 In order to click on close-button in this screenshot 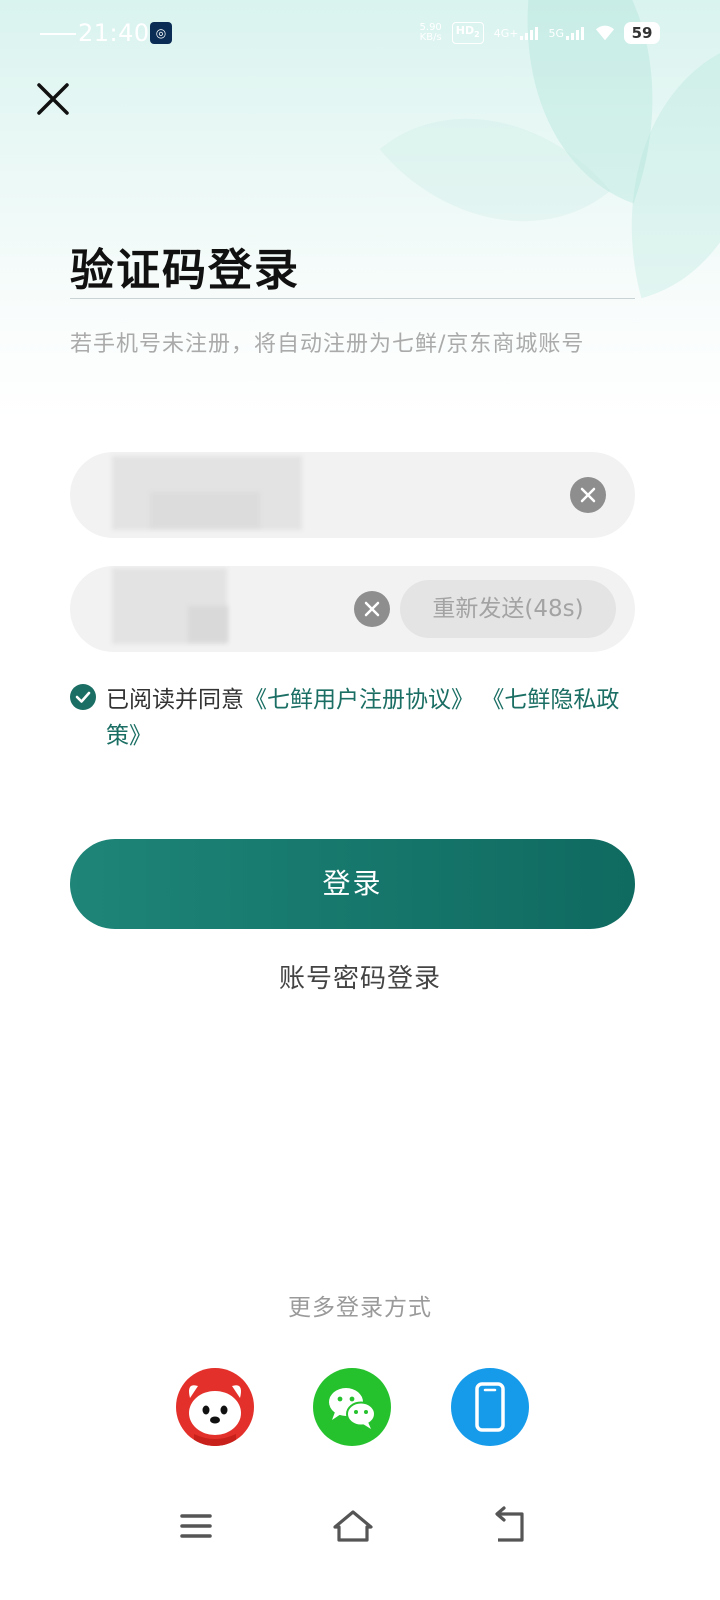, I will do `click(53, 99)`.